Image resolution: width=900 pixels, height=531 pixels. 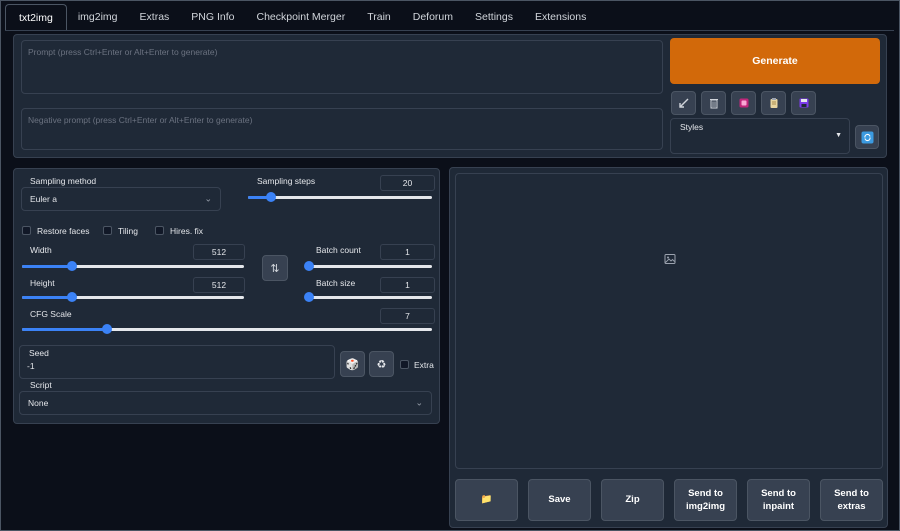 What do you see at coordinates (449, 30) in the screenshot?
I see `tab-divider` at bounding box center [449, 30].